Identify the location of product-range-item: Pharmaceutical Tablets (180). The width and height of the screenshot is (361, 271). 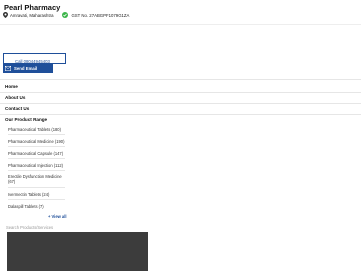
(38, 129).